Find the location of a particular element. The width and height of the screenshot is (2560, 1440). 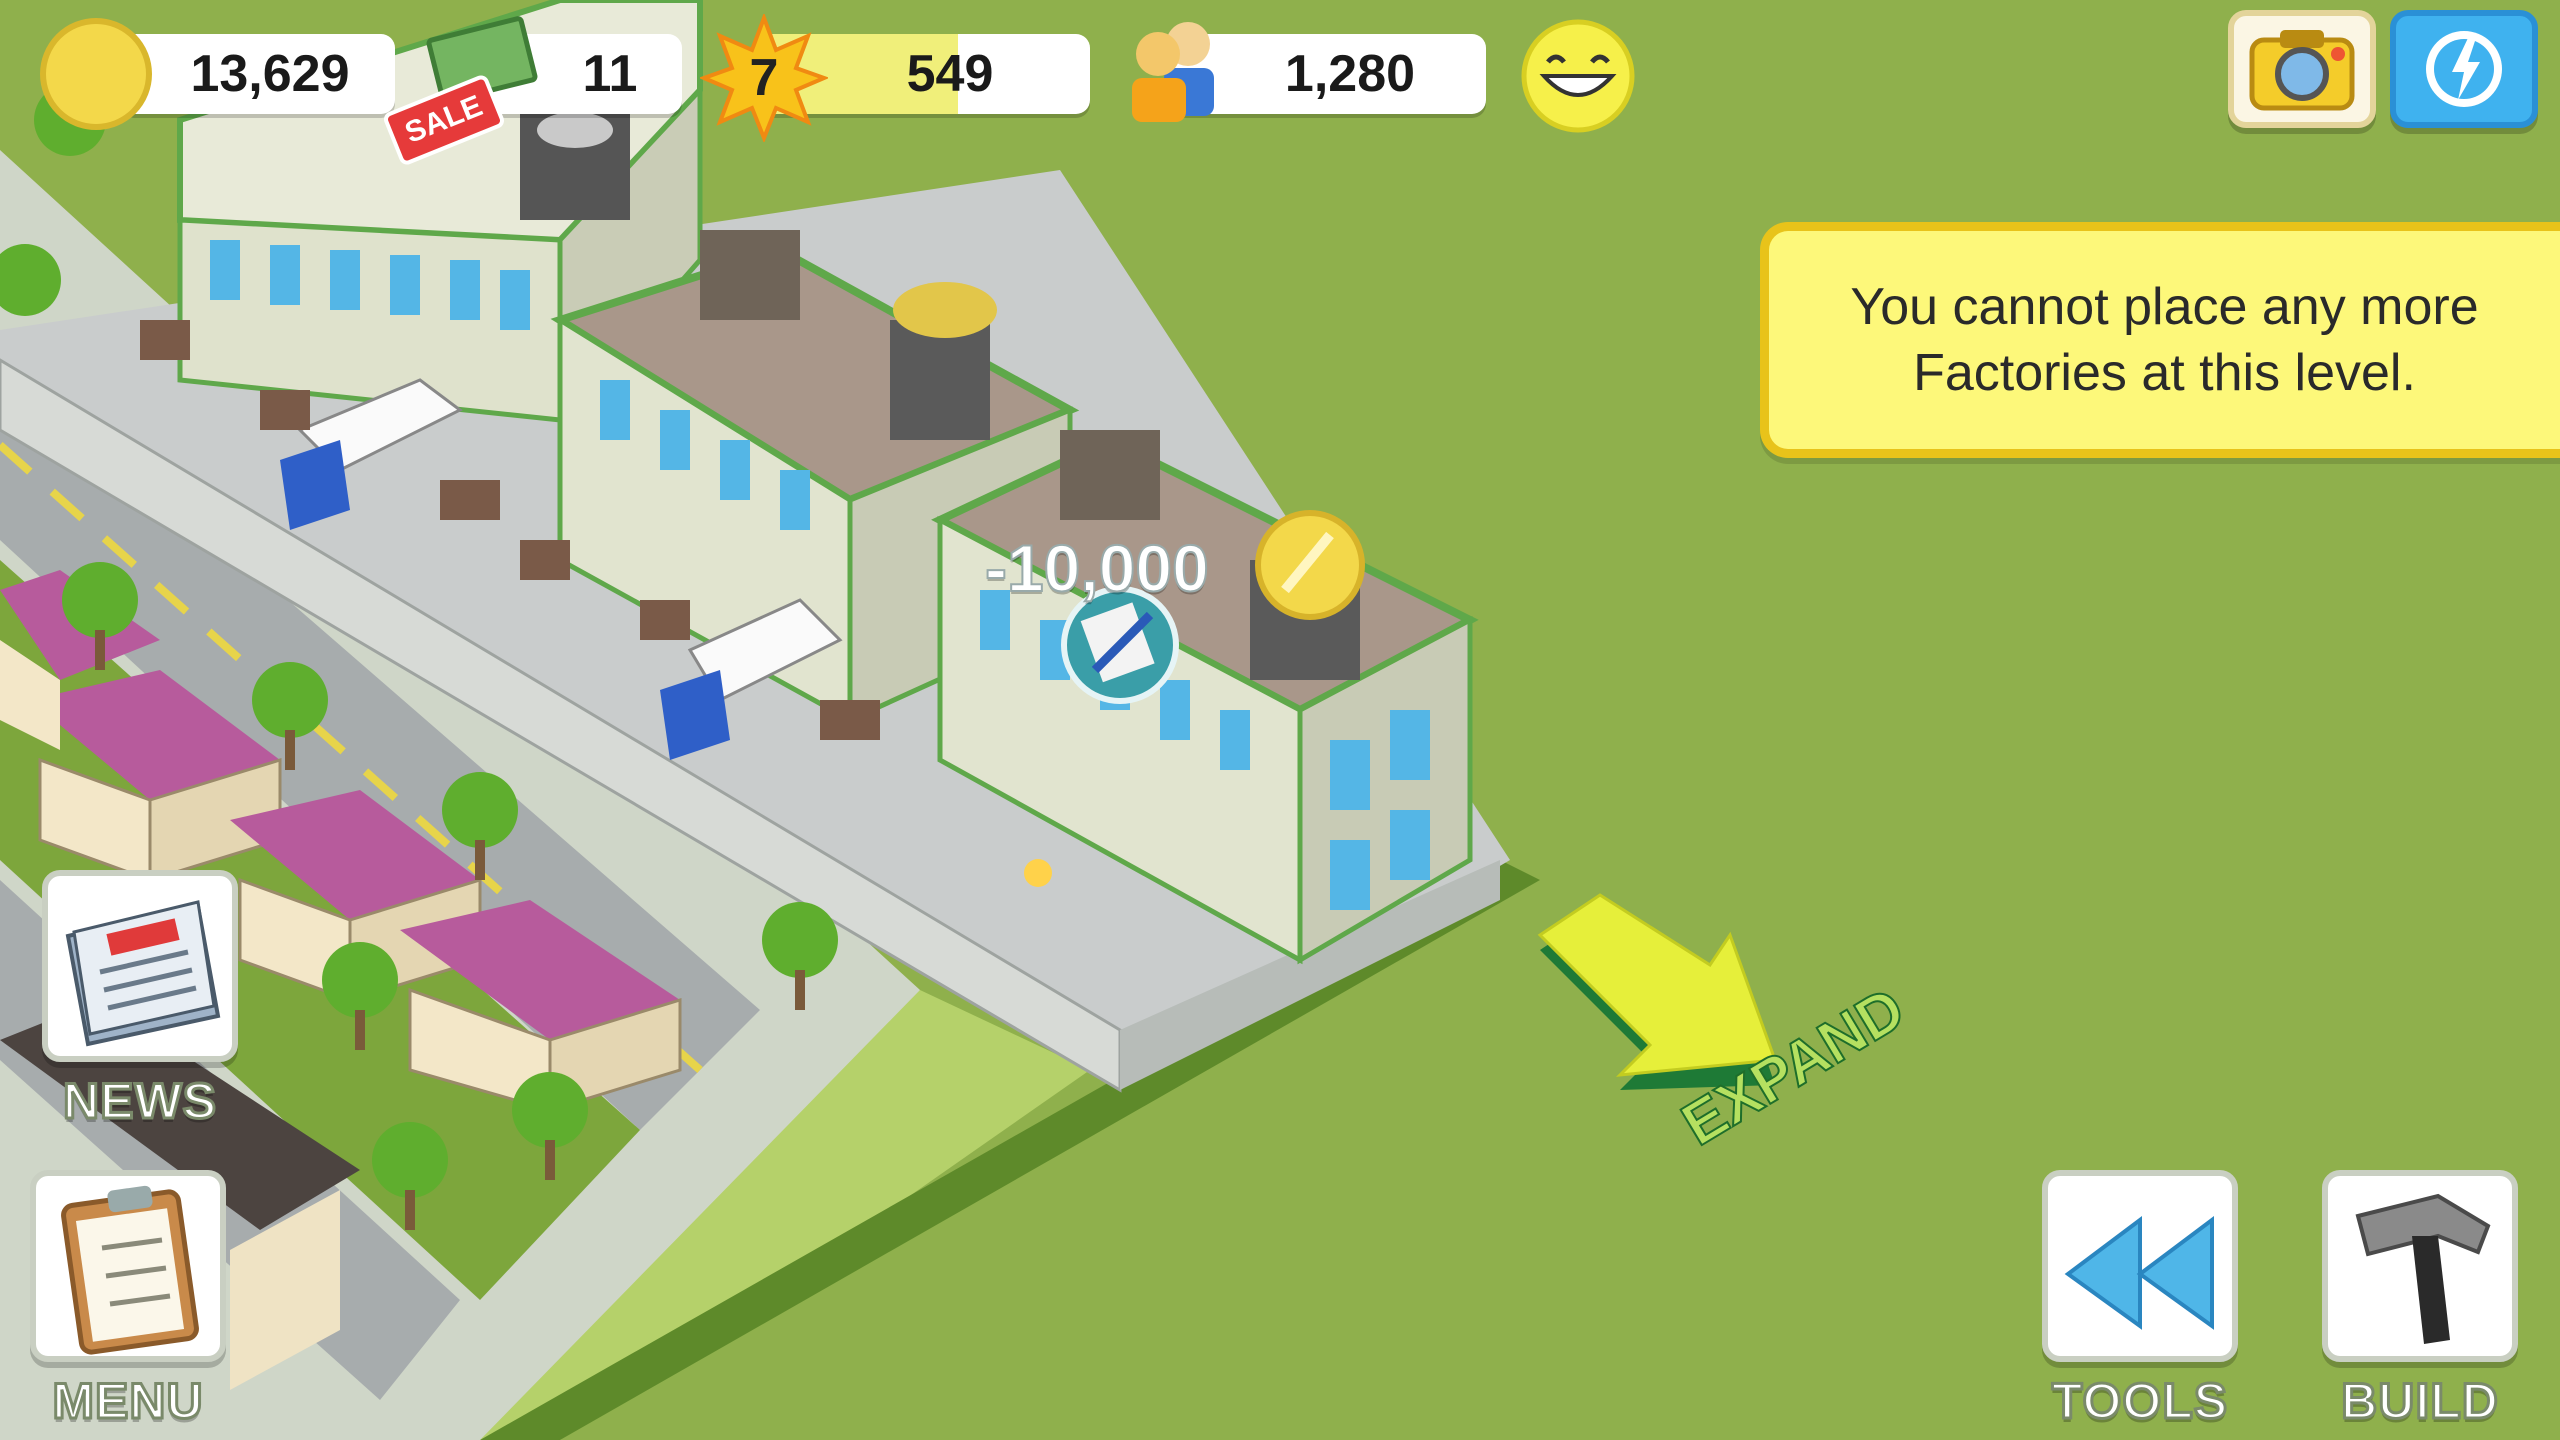

coin-icon is located at coordinates (96, 74).